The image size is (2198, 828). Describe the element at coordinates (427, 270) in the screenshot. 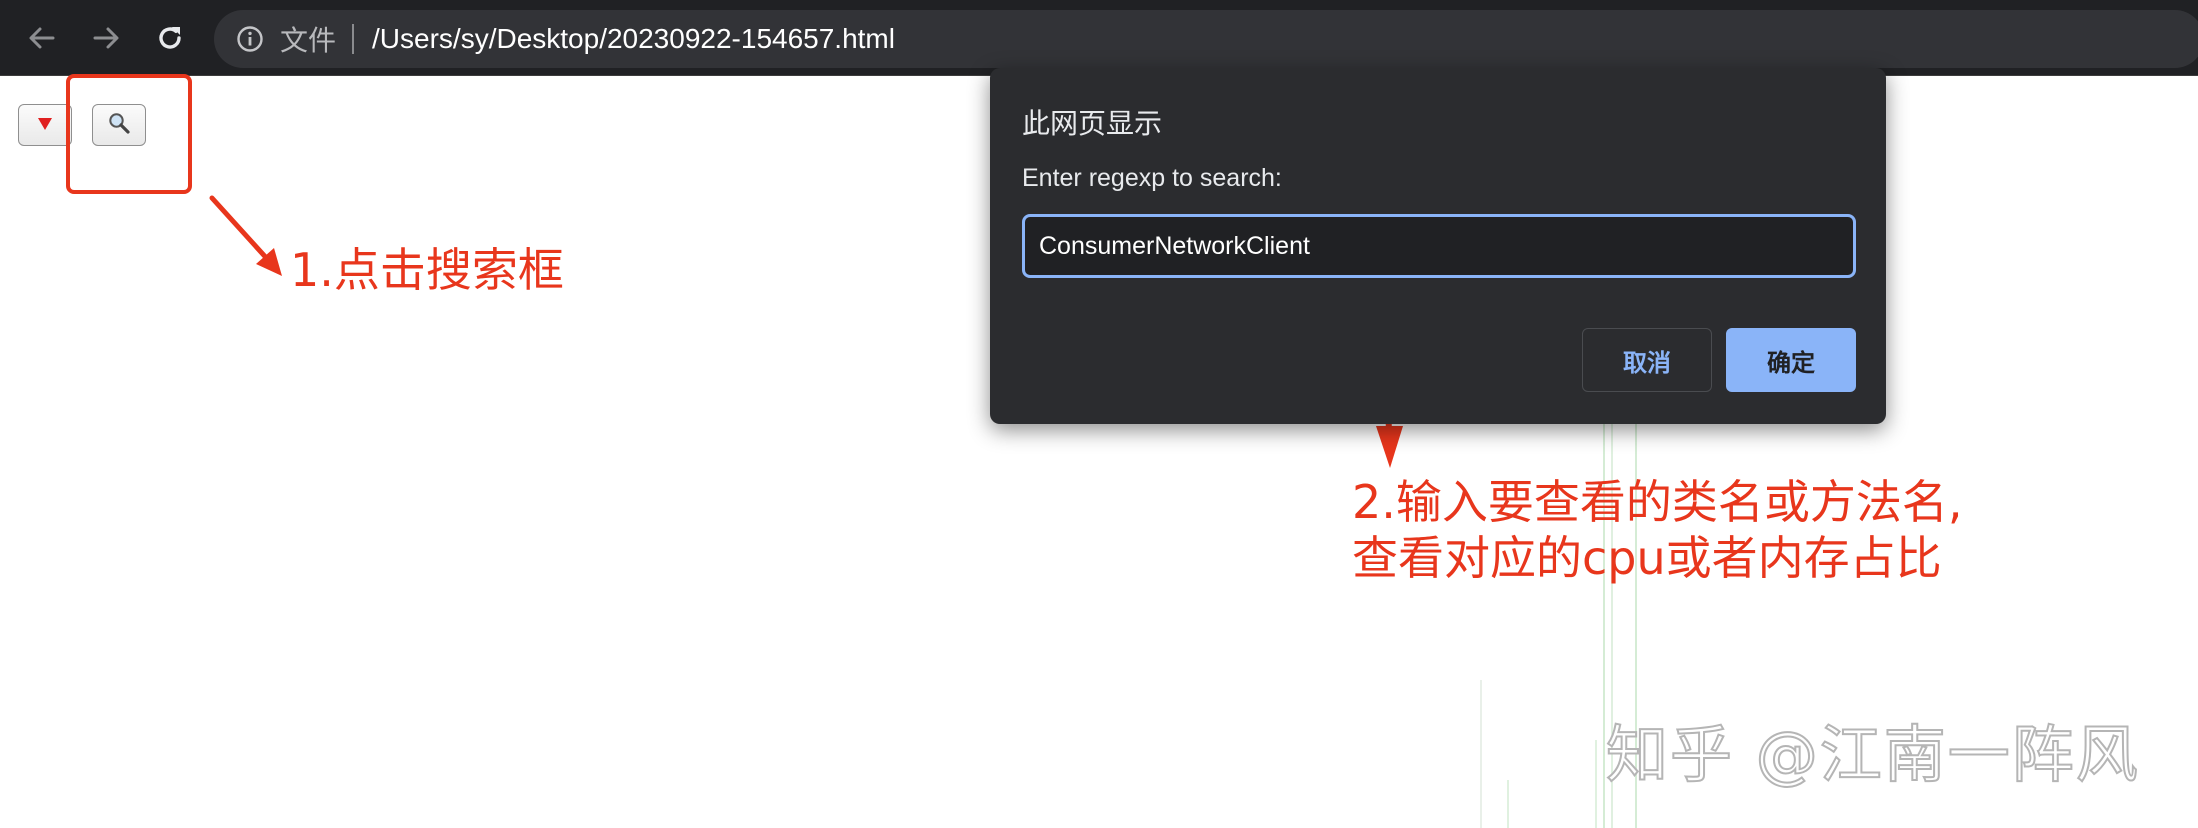

I see `annotation-step-1: 1.点击搜索框` at that location.